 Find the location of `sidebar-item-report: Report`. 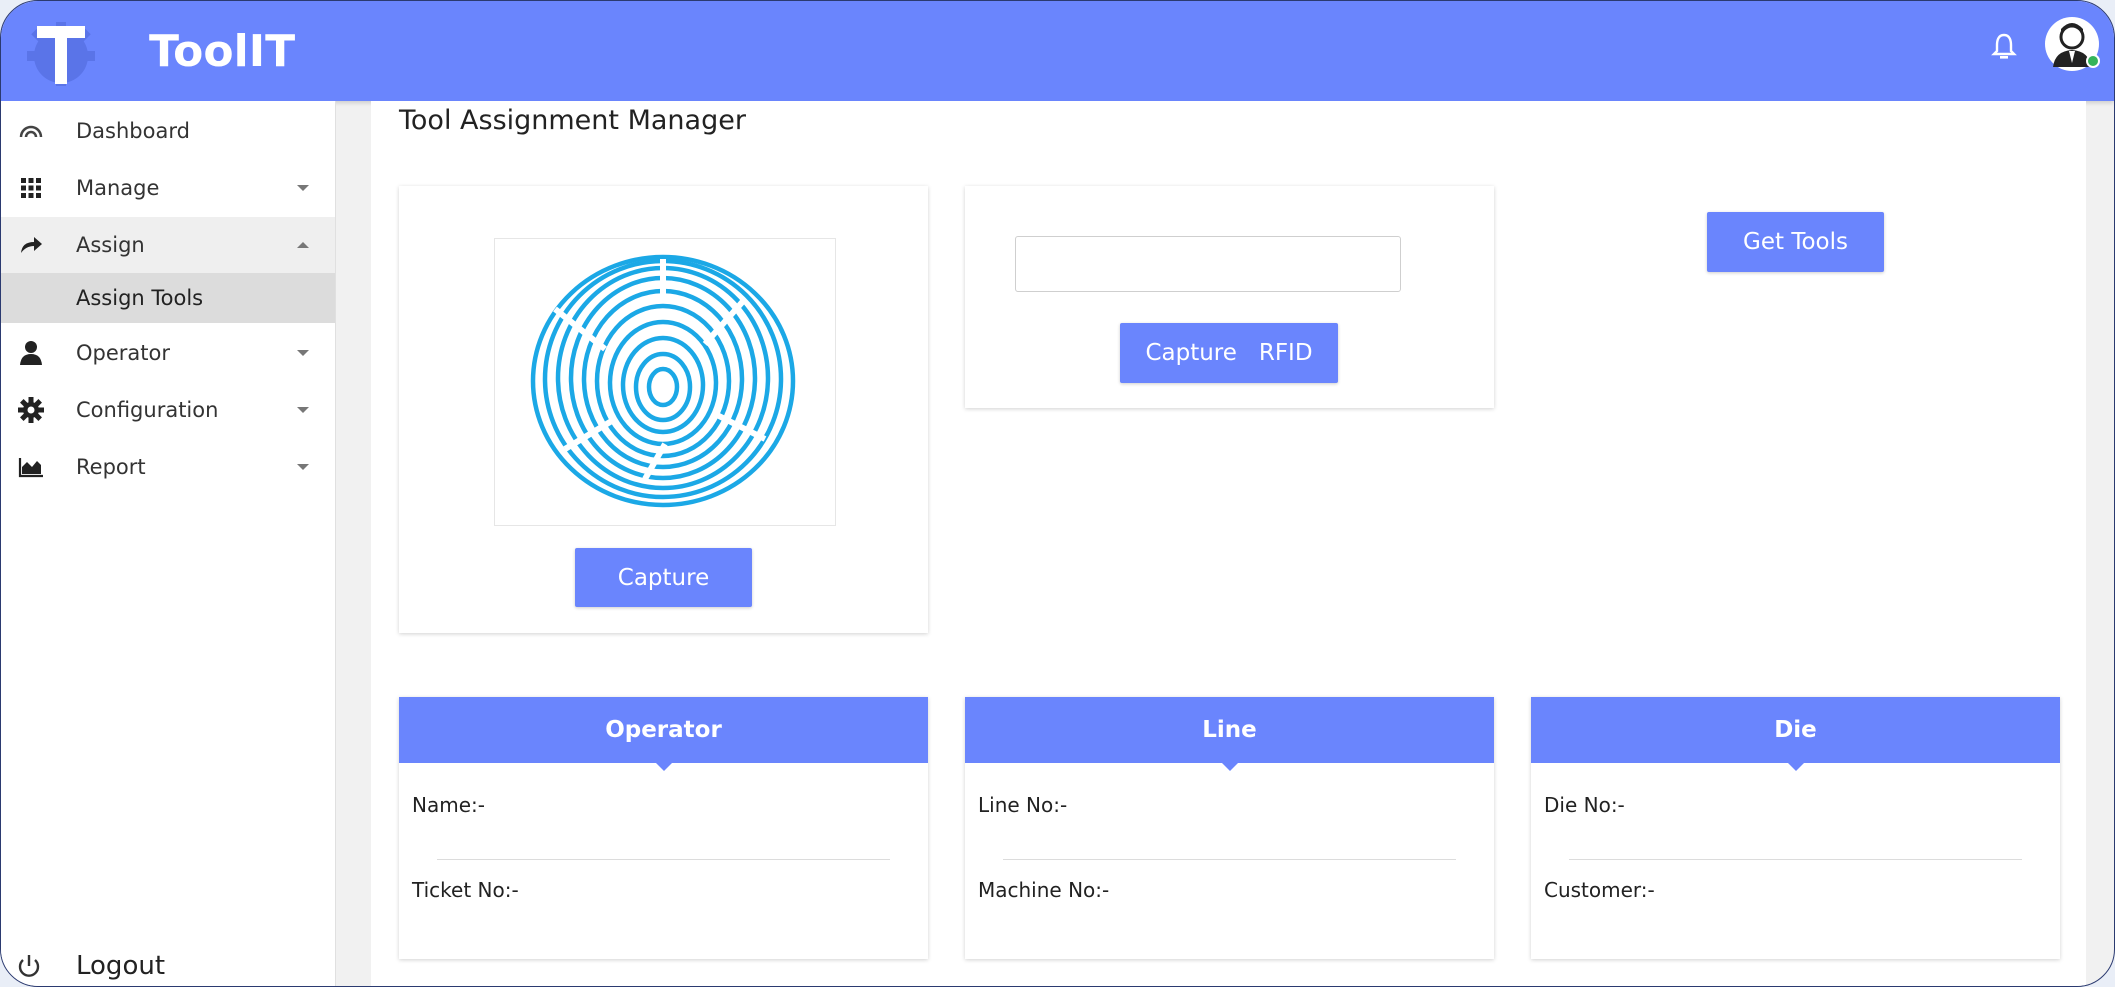

sidebar-item-report: Report is located at coordinates (168, 467).